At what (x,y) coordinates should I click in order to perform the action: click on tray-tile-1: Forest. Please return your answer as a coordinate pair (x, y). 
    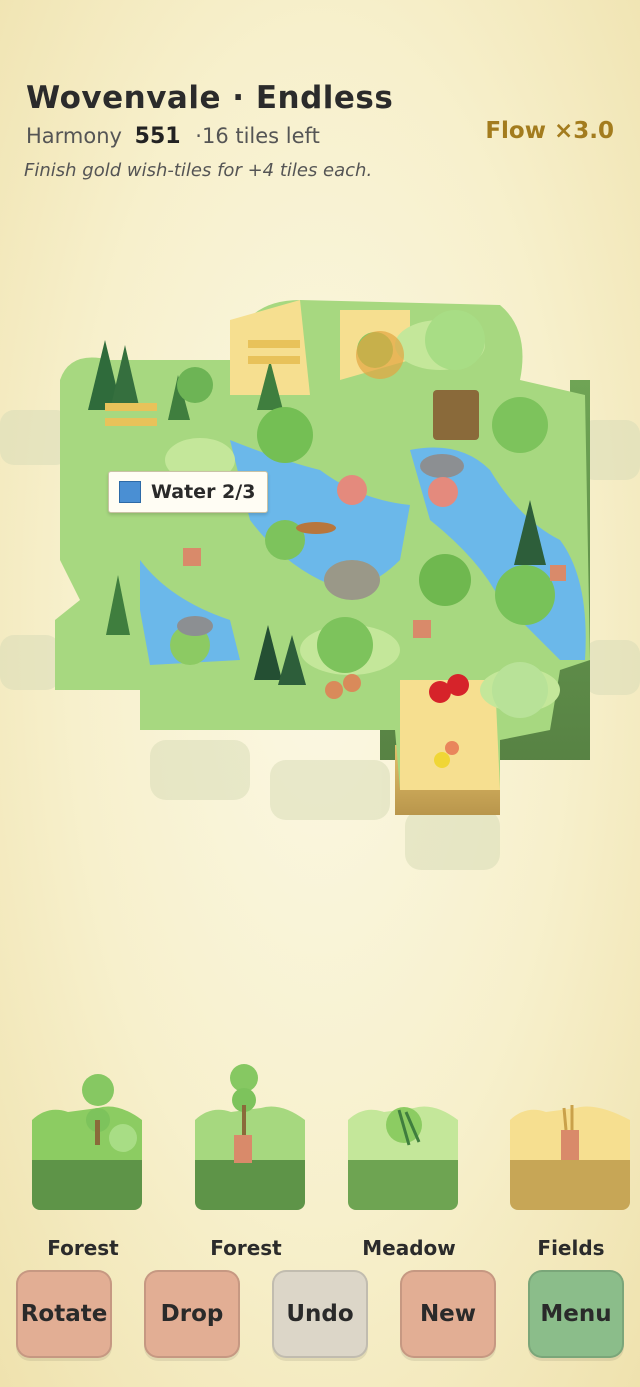
    Looking at the image, I should click on (83, 1155).